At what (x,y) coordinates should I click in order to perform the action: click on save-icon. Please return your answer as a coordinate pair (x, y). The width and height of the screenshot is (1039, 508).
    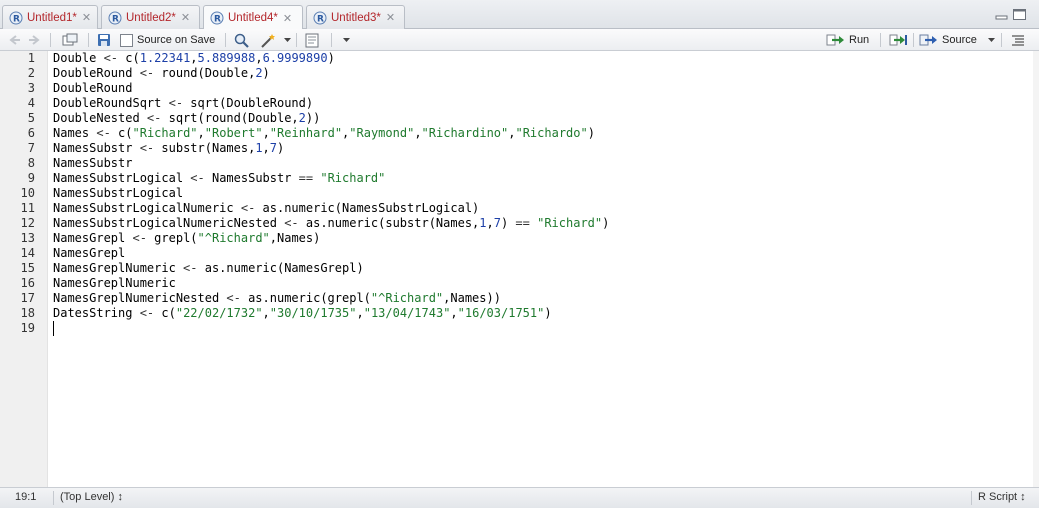
    Looking at the image, I should click on (104, 40).